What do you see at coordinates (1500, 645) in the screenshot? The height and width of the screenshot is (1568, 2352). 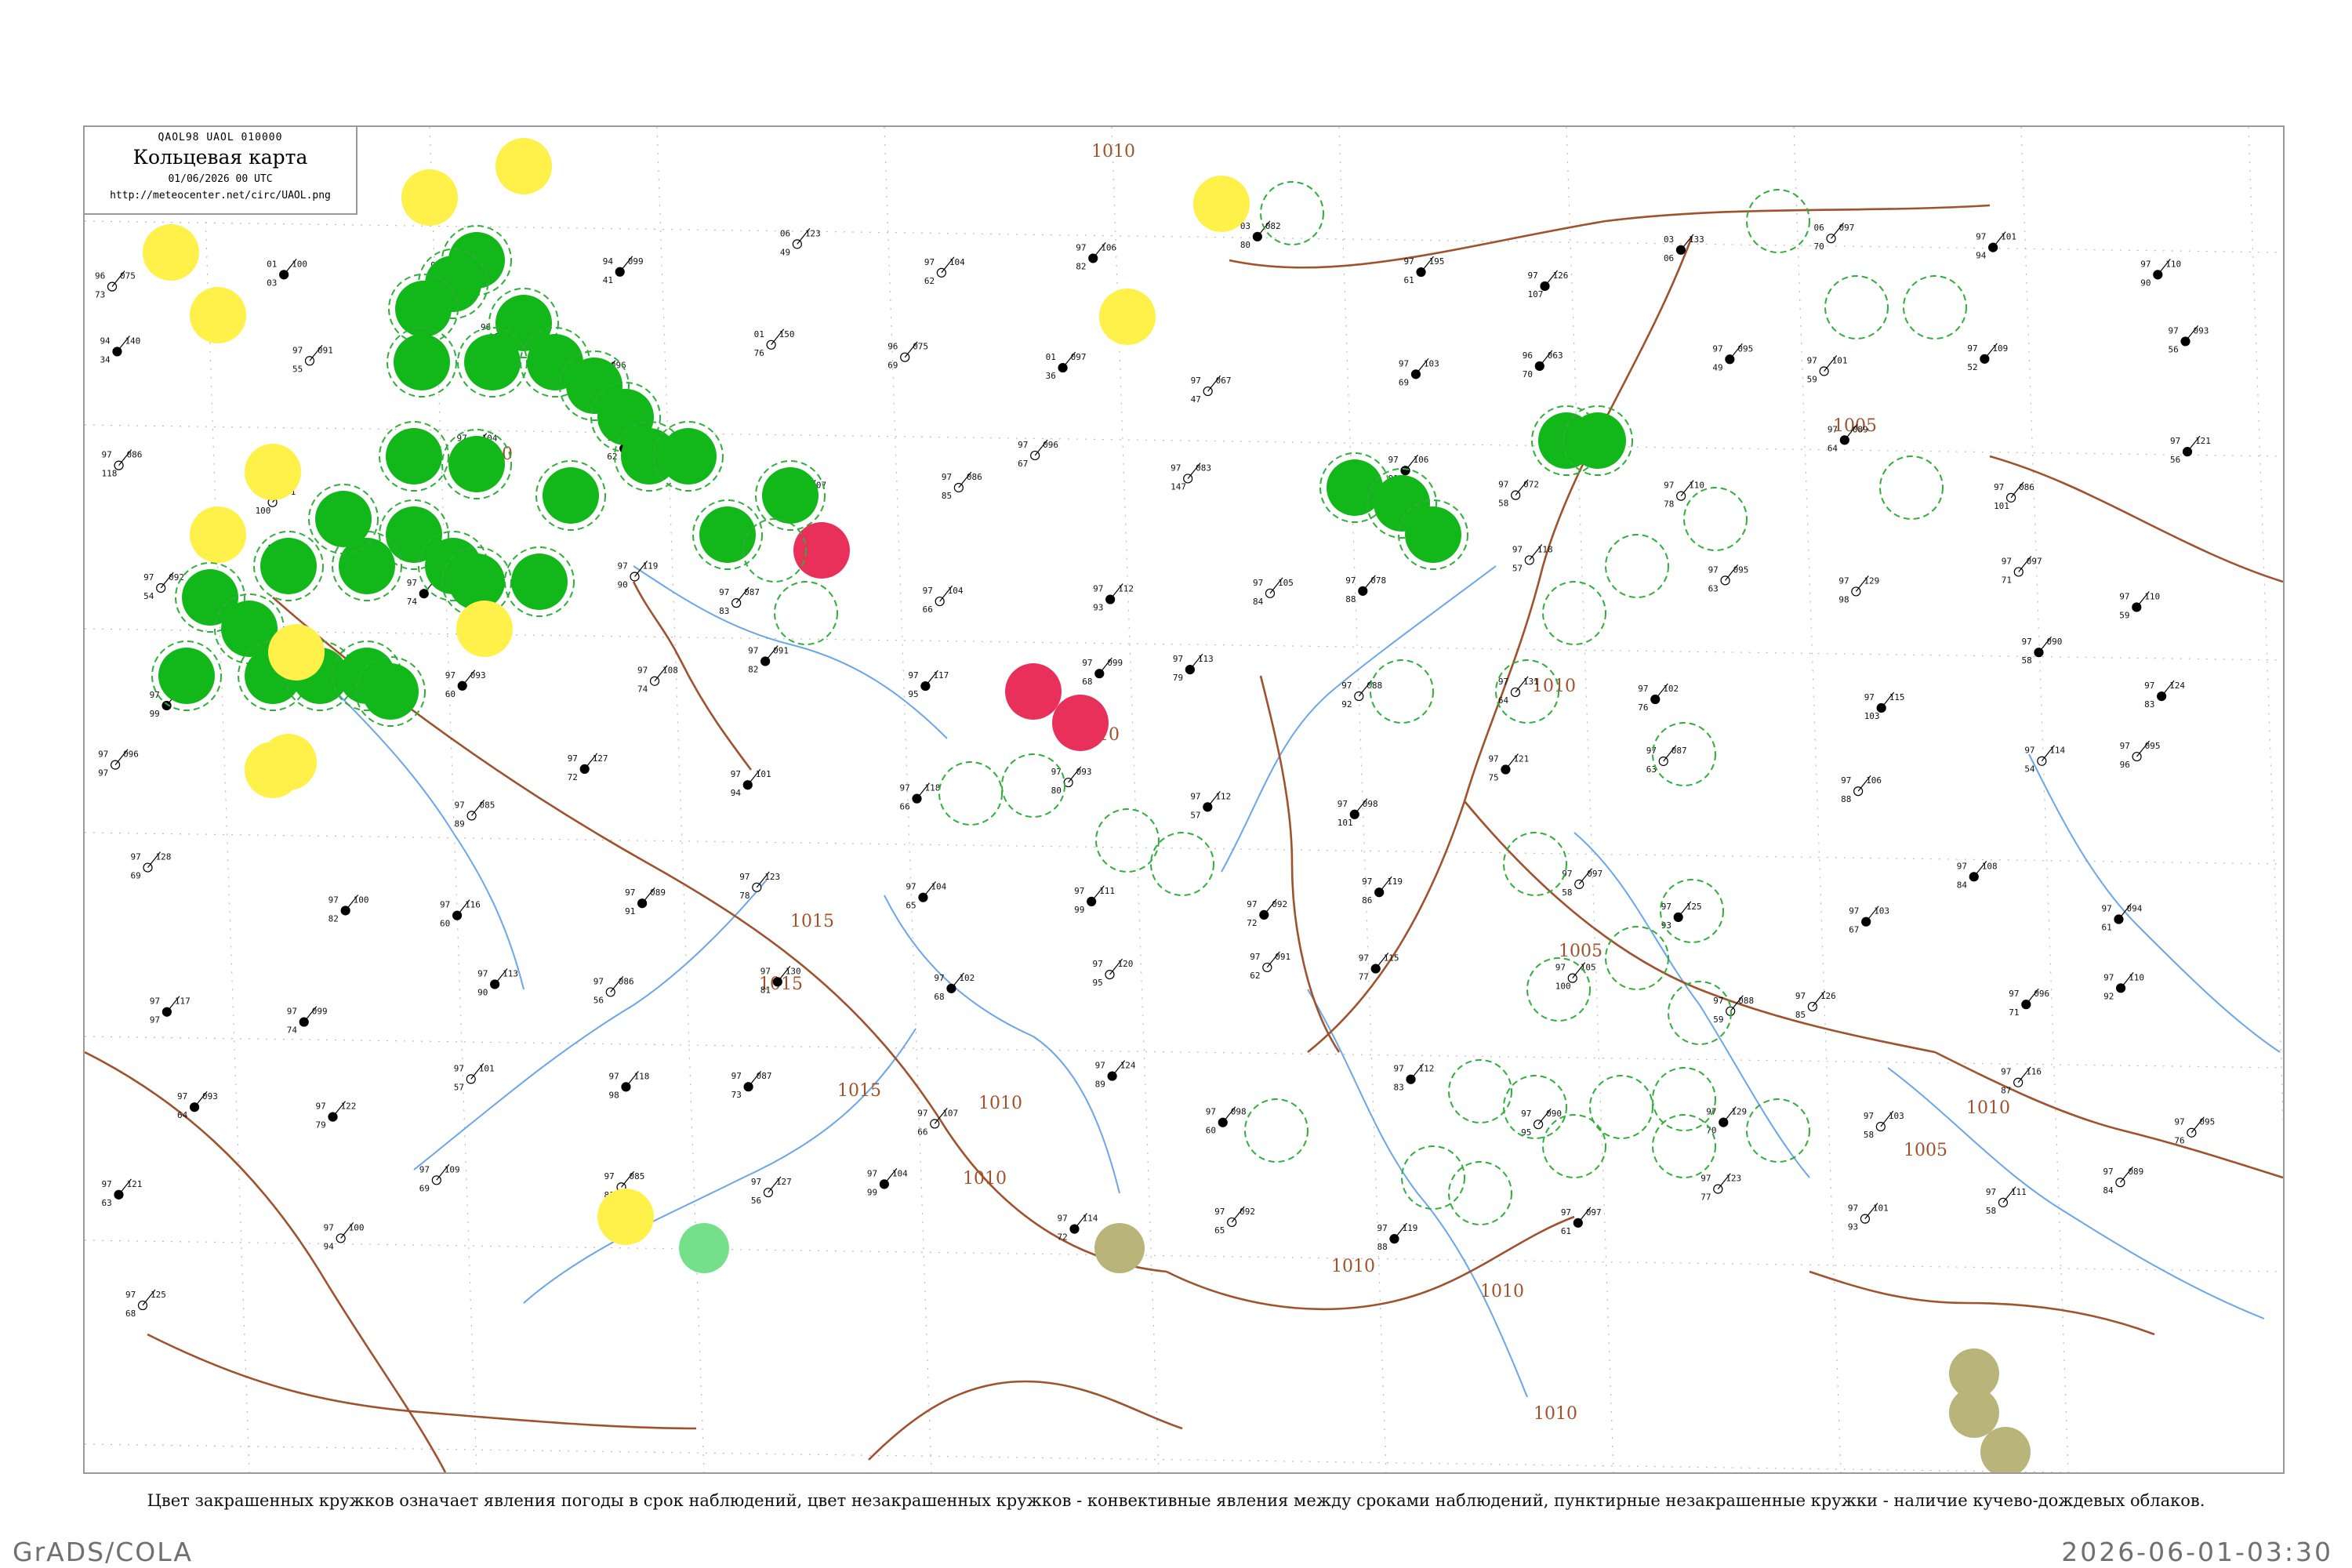 I see `isobar-line` at bounding box center [1500, 645].